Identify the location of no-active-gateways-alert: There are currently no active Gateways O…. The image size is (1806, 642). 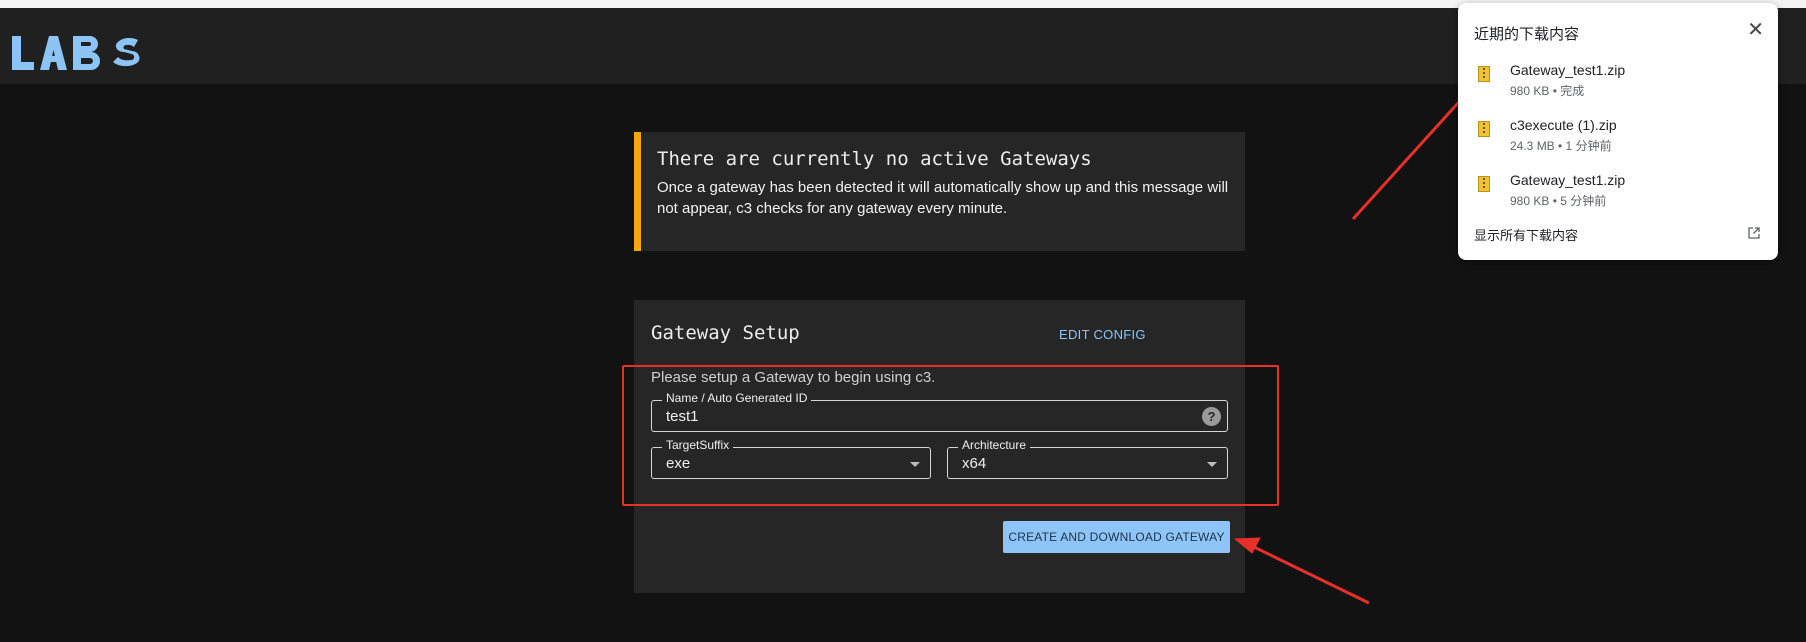
(939, 191).